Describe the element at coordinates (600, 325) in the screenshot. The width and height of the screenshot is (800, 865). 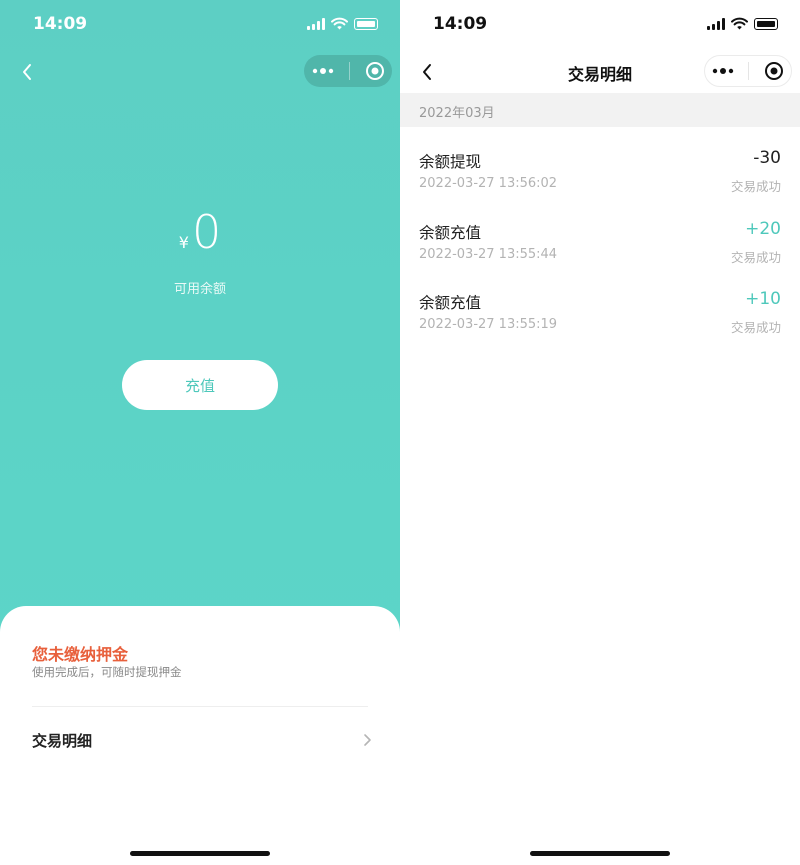
I see `transaction-row: 余额充值 2022-03-27 13:55:19 +10 交易成功` at that location.